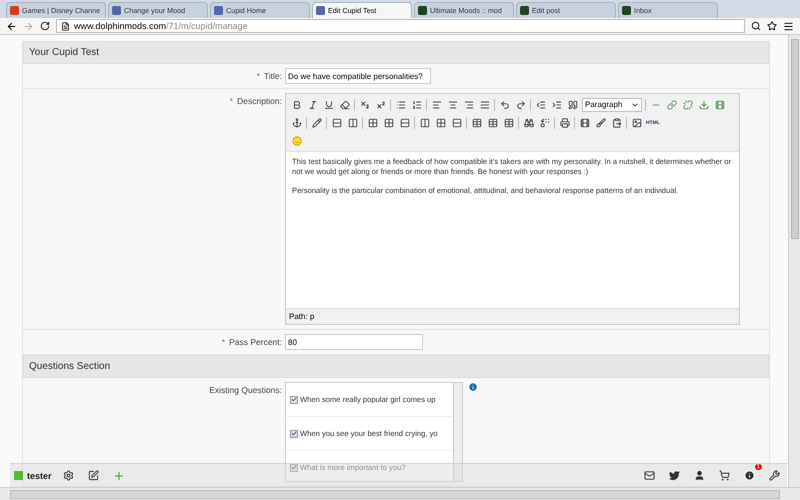  Describe the element at coordinates (600, 122) in the screenshot. I see `spell-icon` at that location.